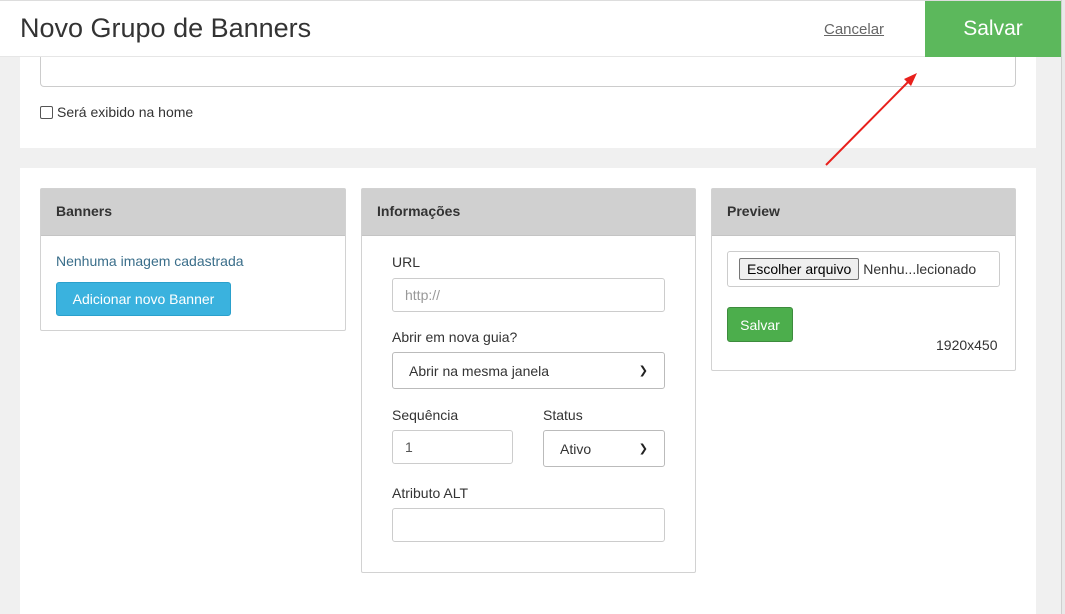  I want to click on preview-panel-title: Preview, so click(863, 212).